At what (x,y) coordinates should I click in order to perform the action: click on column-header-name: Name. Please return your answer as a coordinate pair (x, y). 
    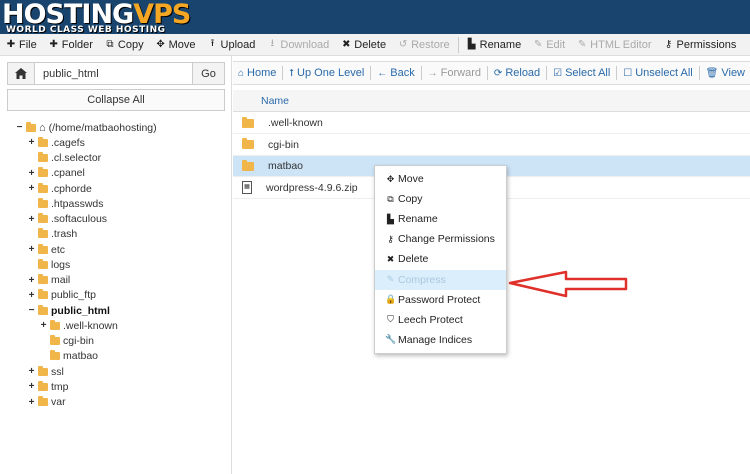
    Looking at the image, I should click on (491, 101).